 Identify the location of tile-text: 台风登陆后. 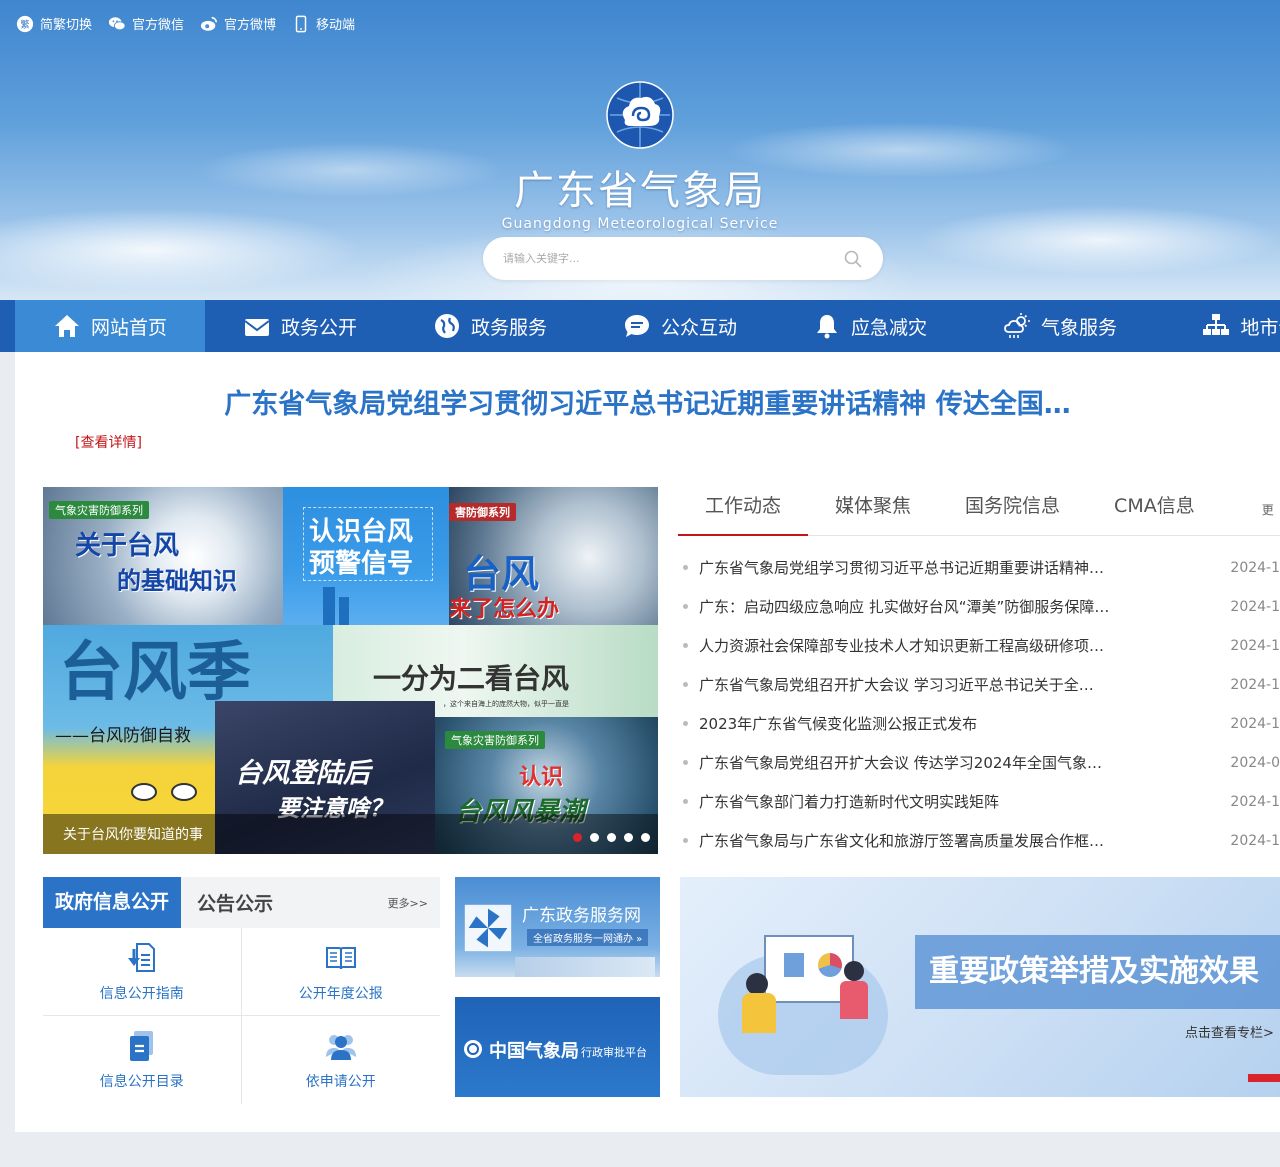
(302, 773).